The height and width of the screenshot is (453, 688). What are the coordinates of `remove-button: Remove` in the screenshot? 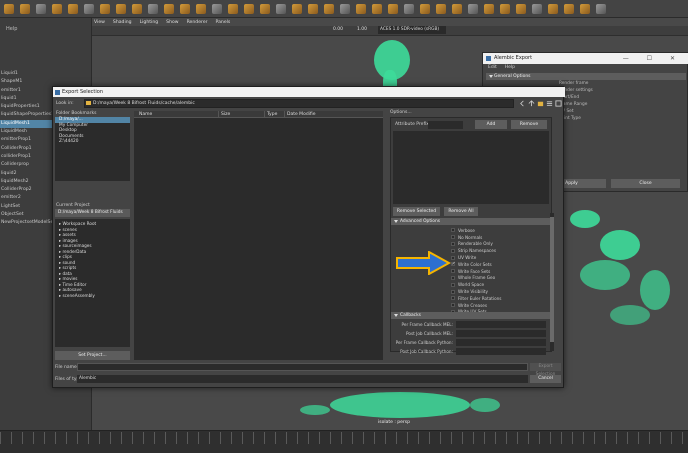 It's located at (529, 124).